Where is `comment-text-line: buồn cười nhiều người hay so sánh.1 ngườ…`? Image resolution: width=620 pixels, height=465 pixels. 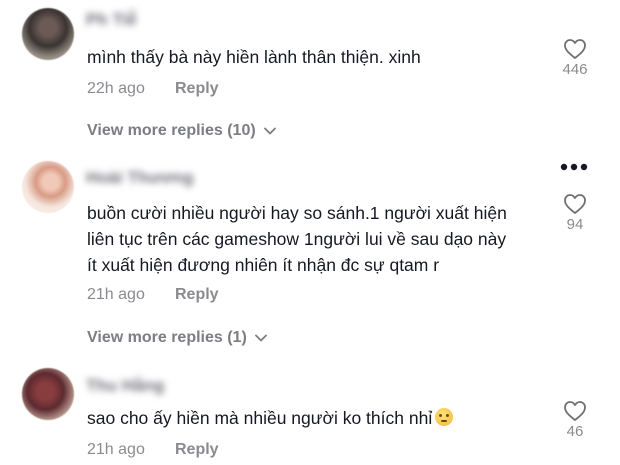
comment-text-line: buồn cười nhiều người hay so sánh.1 ngườ… is located at coordinates (297, 213).